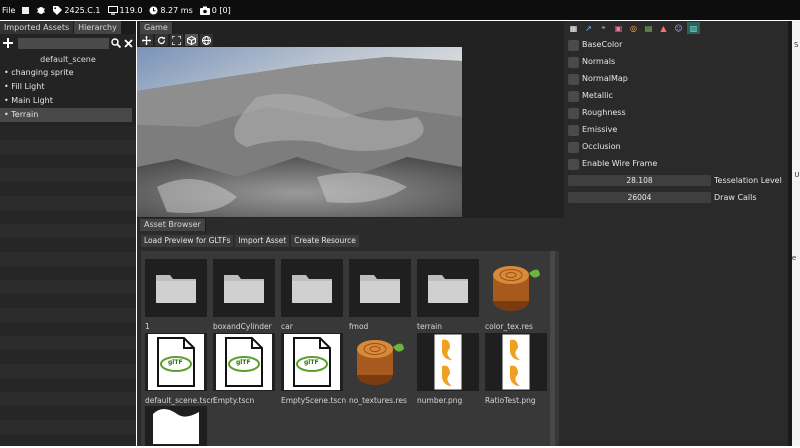 The height and width of the screenshot is (448, 800). I want to click on toggle-normalmap: NormalMap, so click(598, 79).